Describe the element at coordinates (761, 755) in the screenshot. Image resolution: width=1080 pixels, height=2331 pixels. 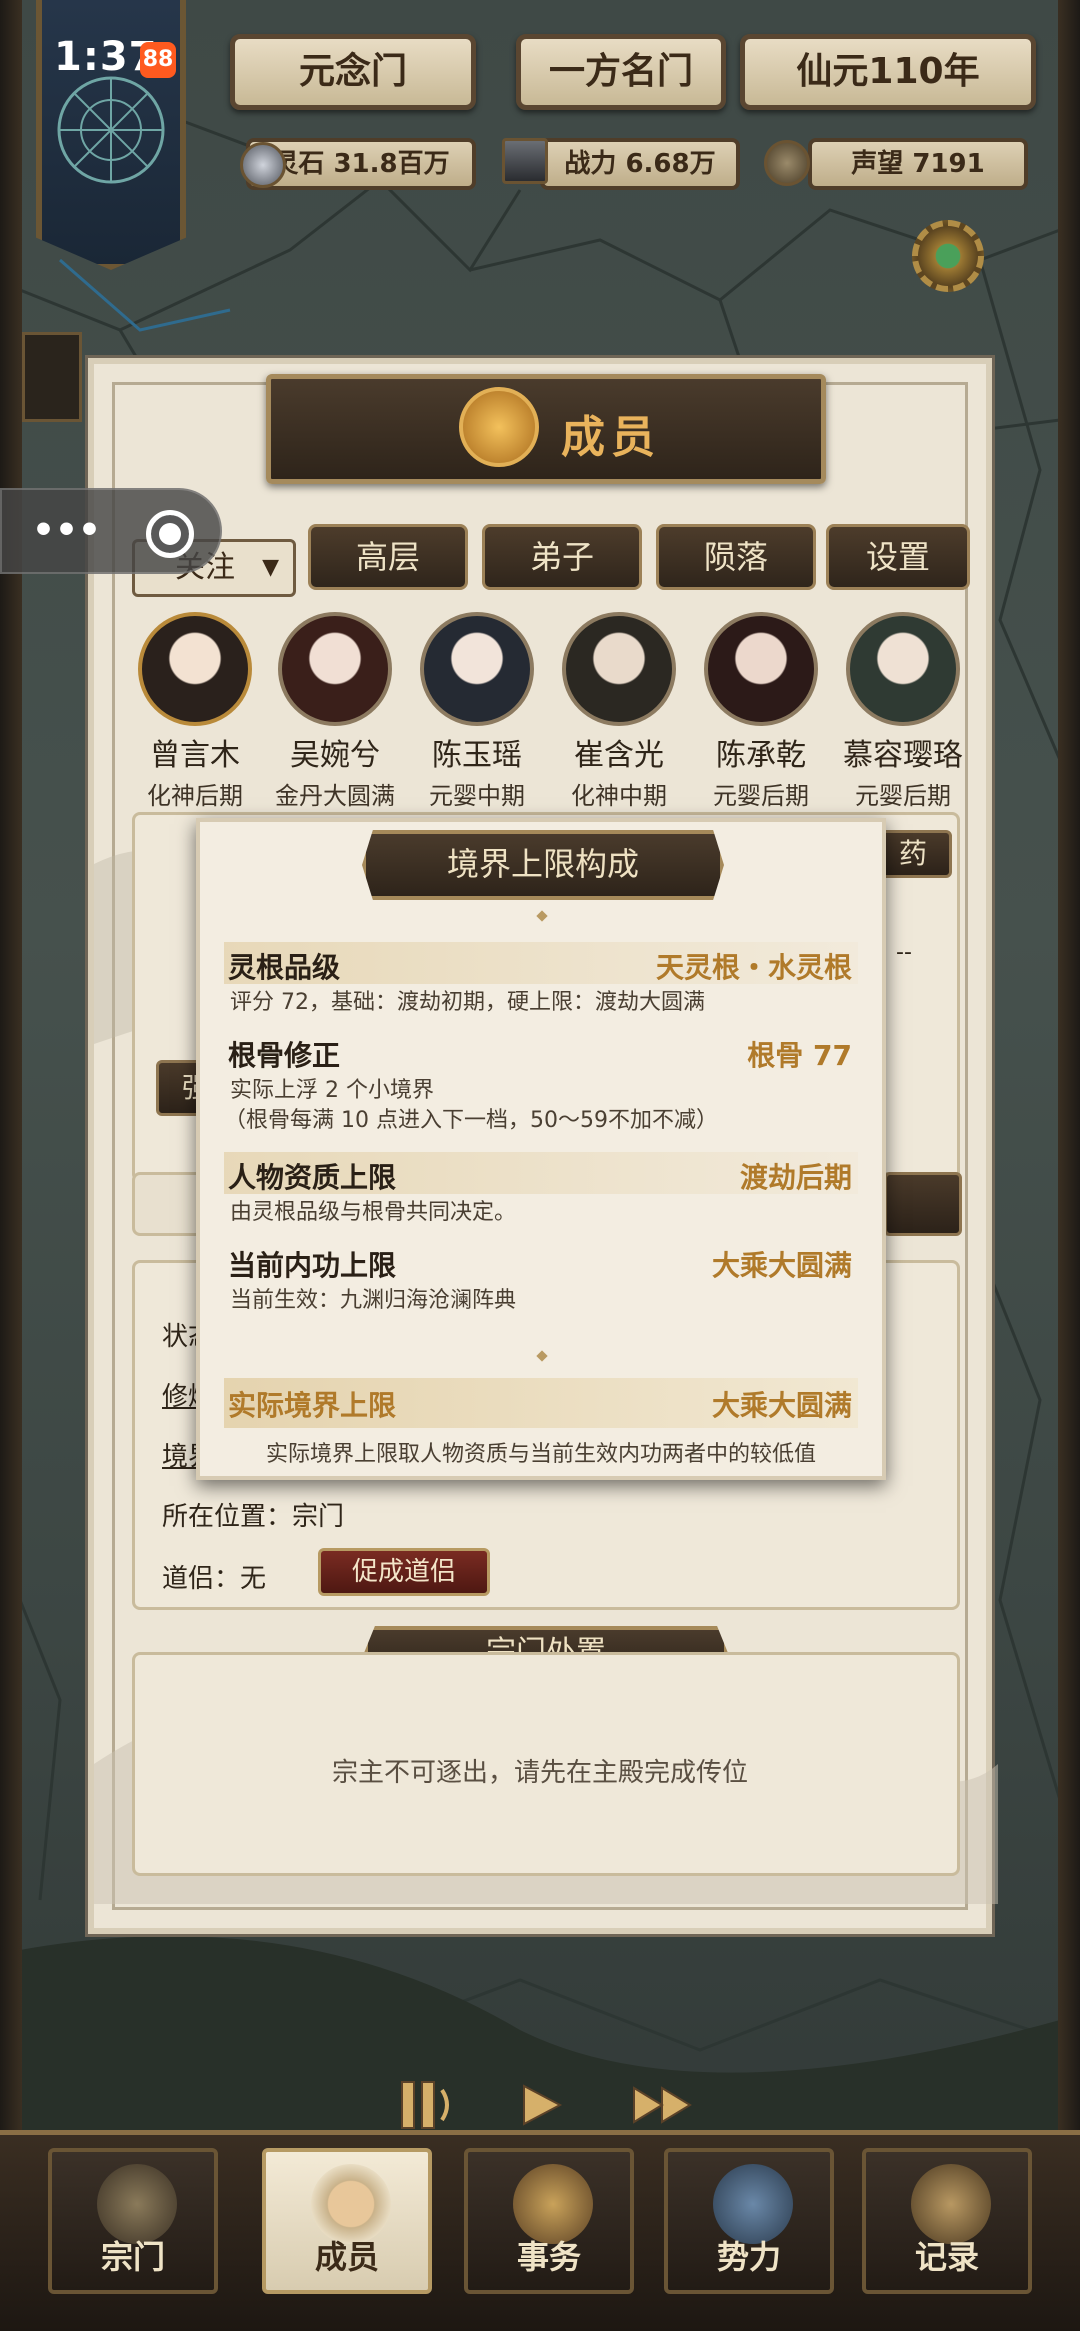
I see `member-name: 陈承乾` at that location.